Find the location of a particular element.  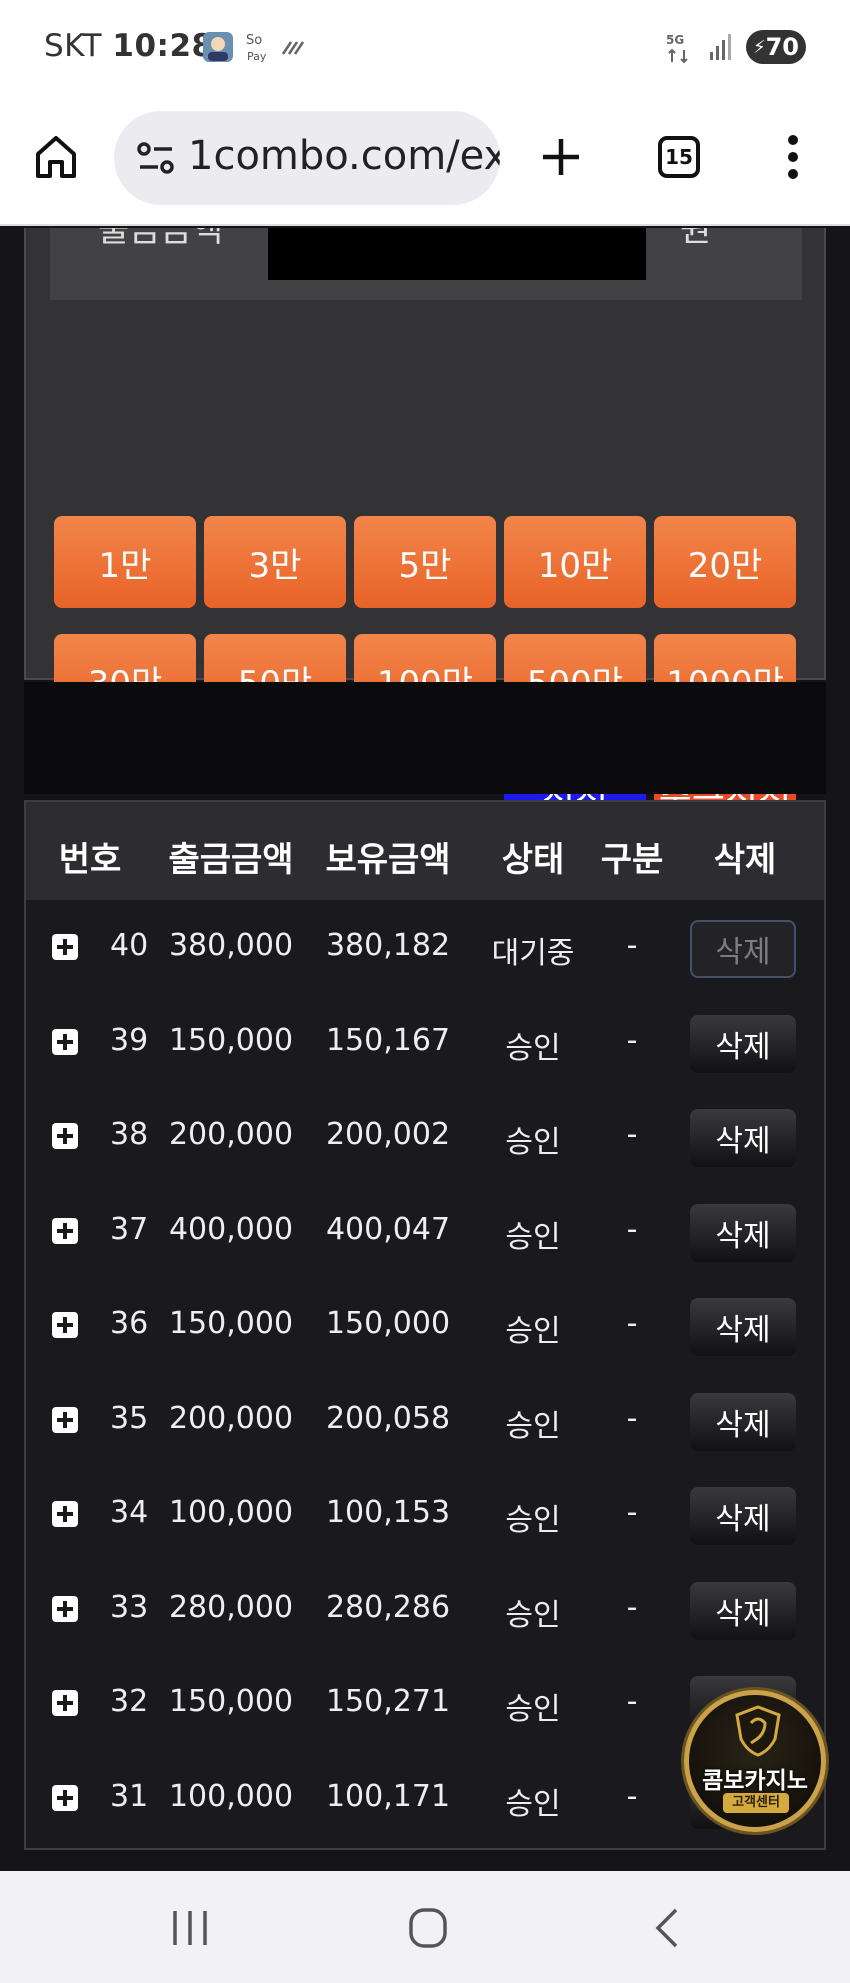

home-nav-icon is located at coordinates (428, 1928).